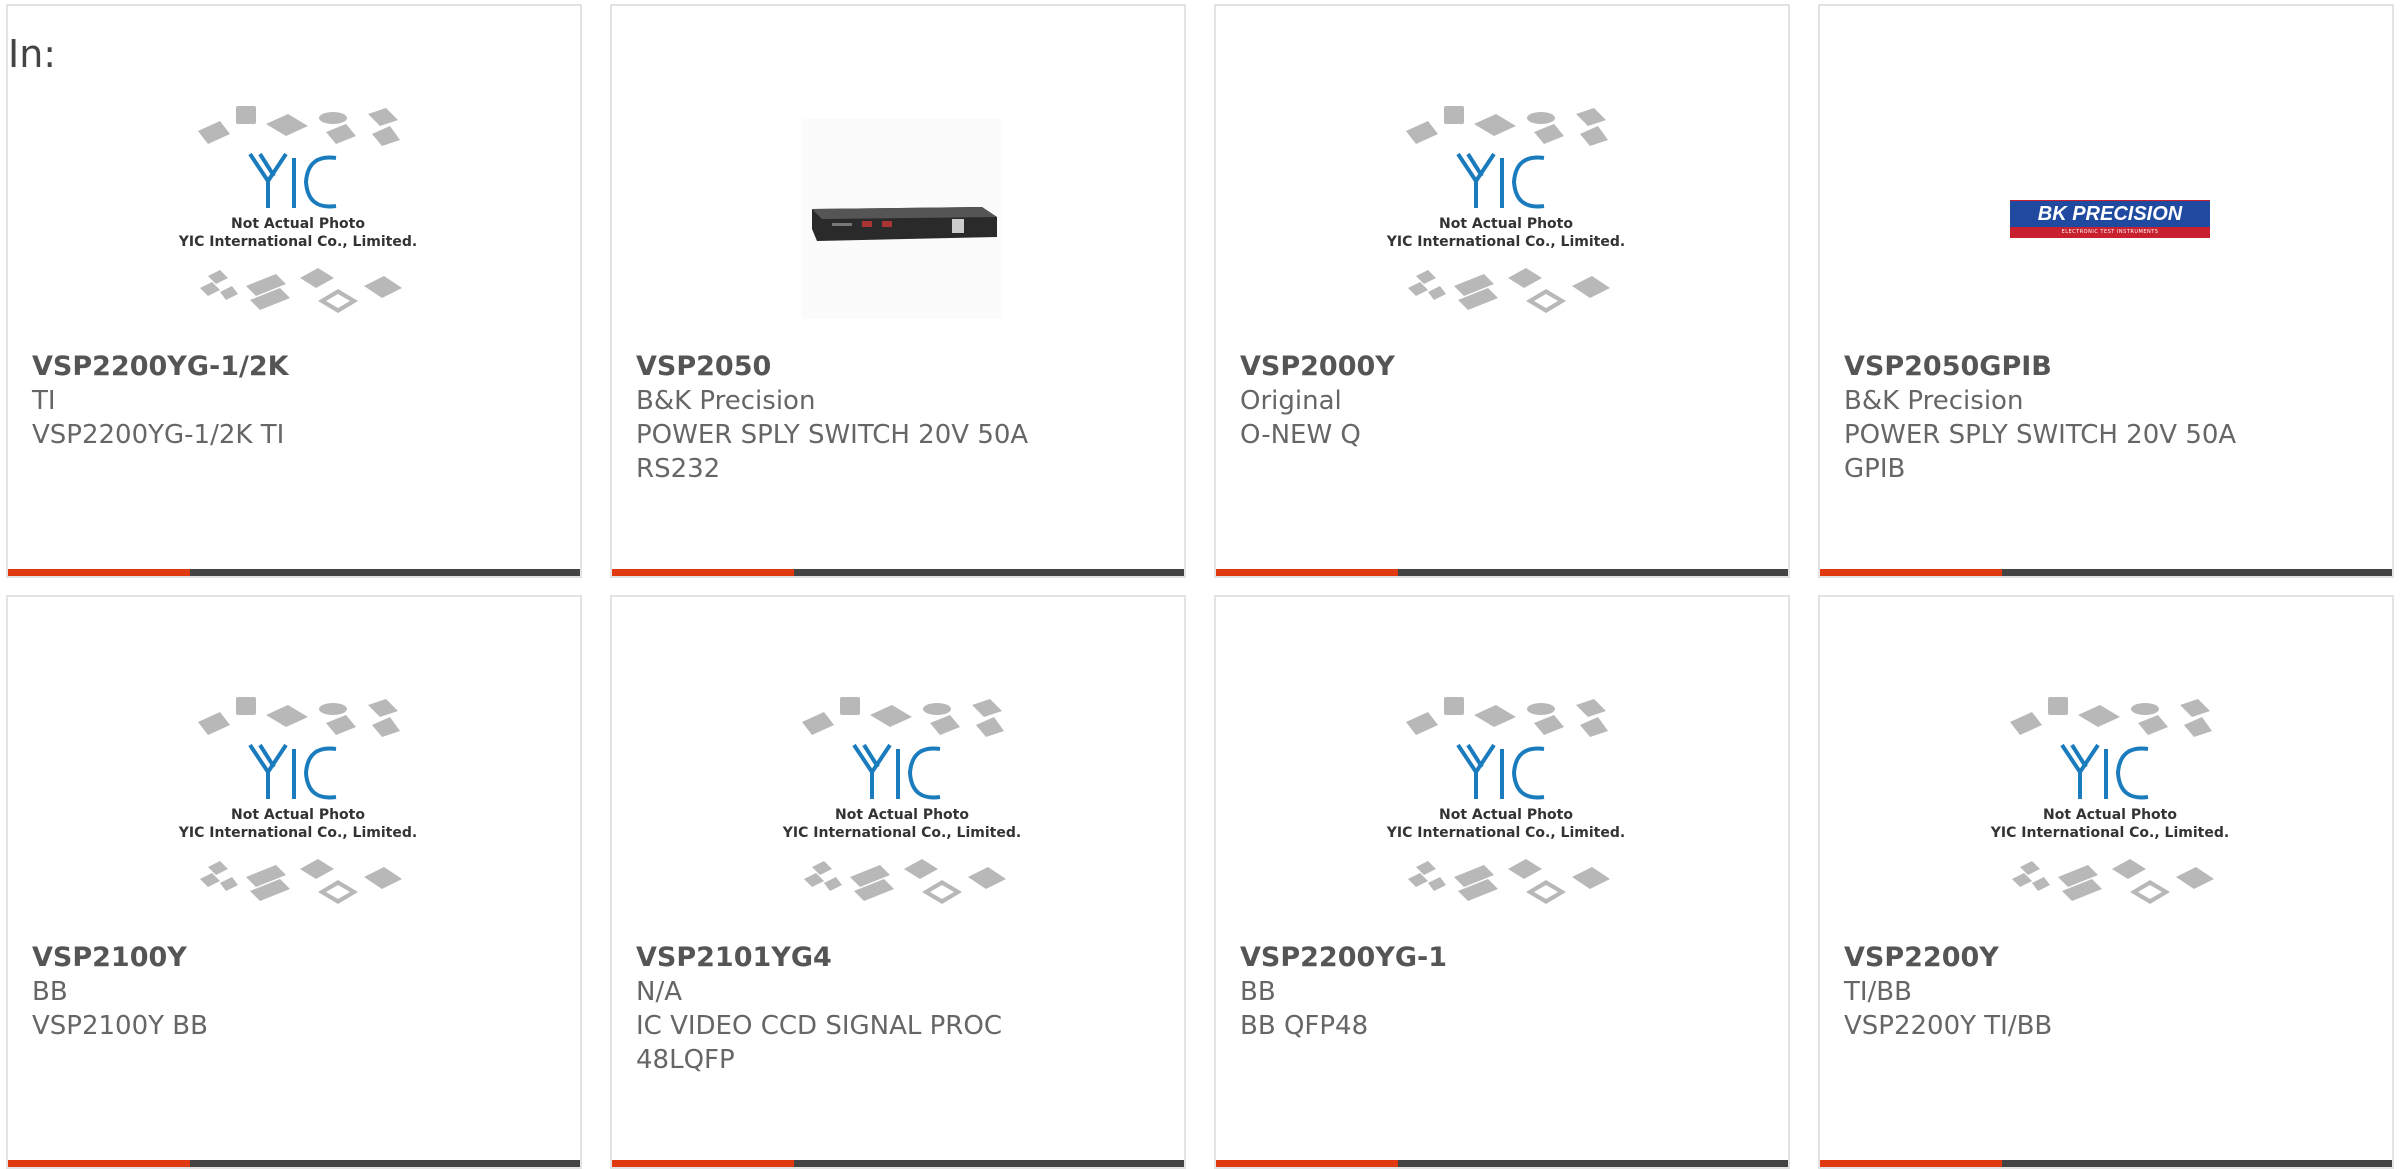 This screenshot has width=2400, height=1169. I want to click on part-number-link: VSP2200Y, so click(2106, 958).